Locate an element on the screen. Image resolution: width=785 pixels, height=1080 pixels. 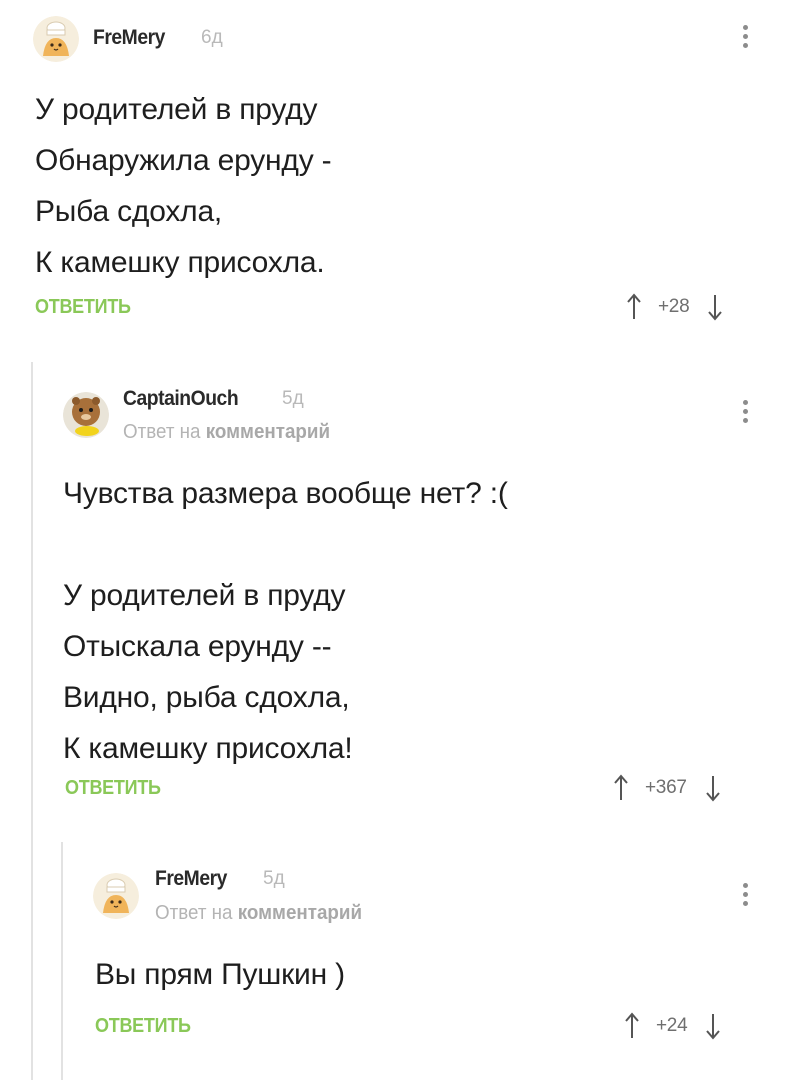
hamster-avatar-icon is located at coordinates (86, 415).